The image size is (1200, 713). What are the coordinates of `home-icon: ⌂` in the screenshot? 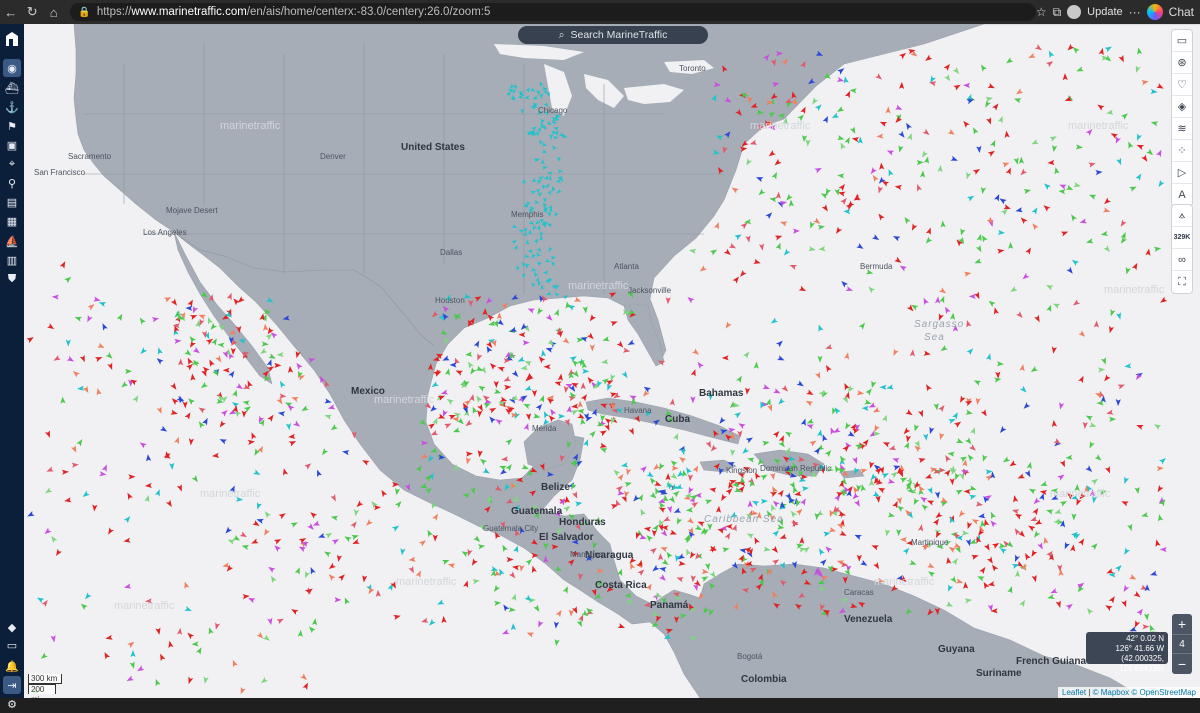 It's located at (53, 12).